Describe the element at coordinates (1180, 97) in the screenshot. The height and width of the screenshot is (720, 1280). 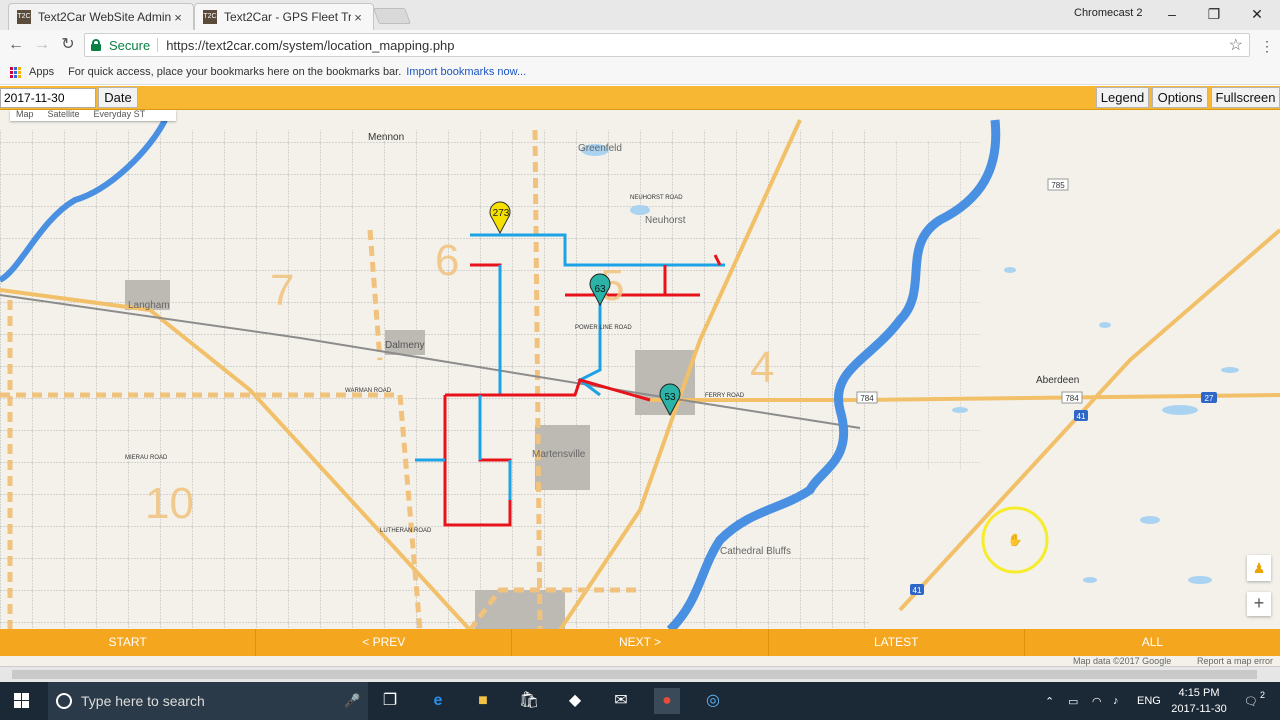
I see `options-button: Options` at that location.